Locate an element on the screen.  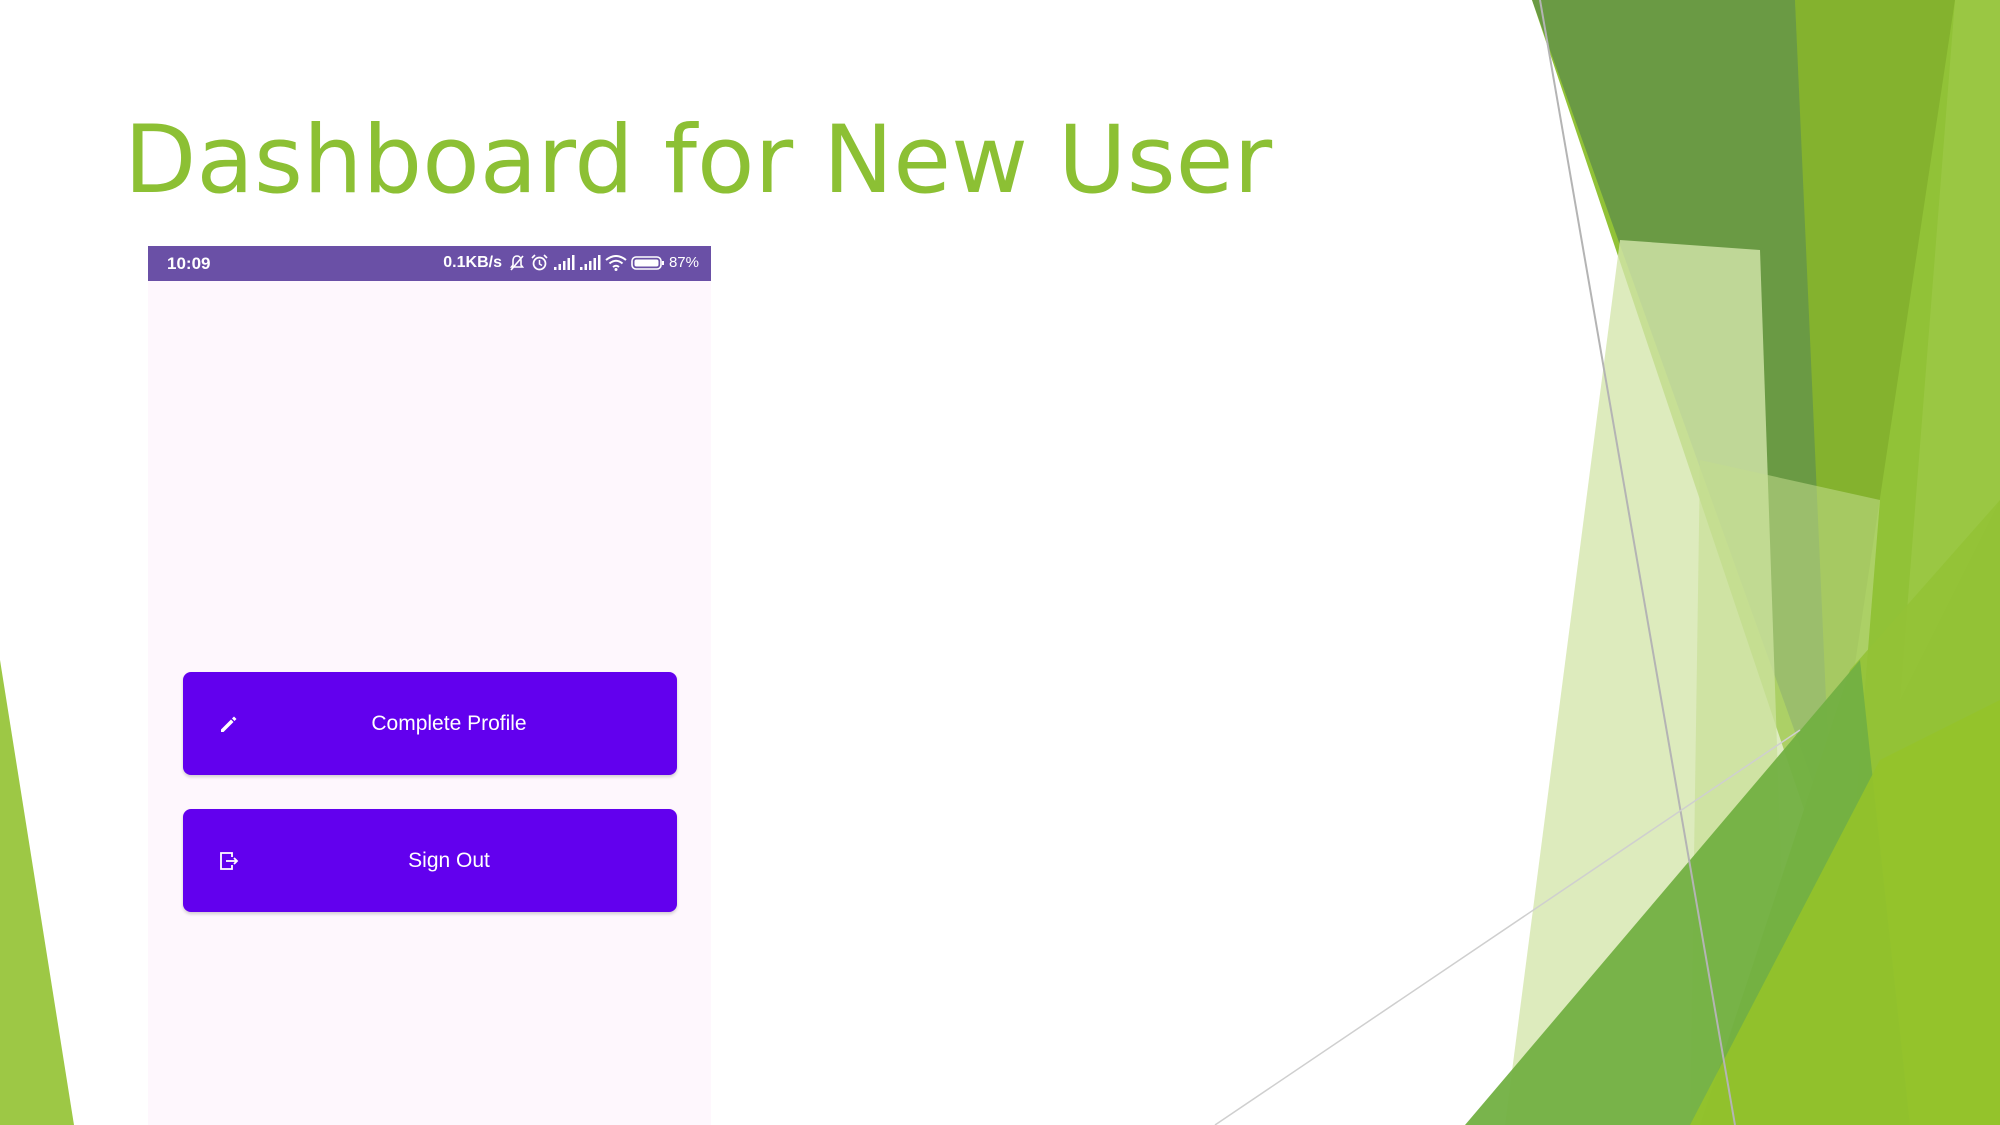
status-indicators: 0.1KB/s 87% is located at coordinates (571, 262).